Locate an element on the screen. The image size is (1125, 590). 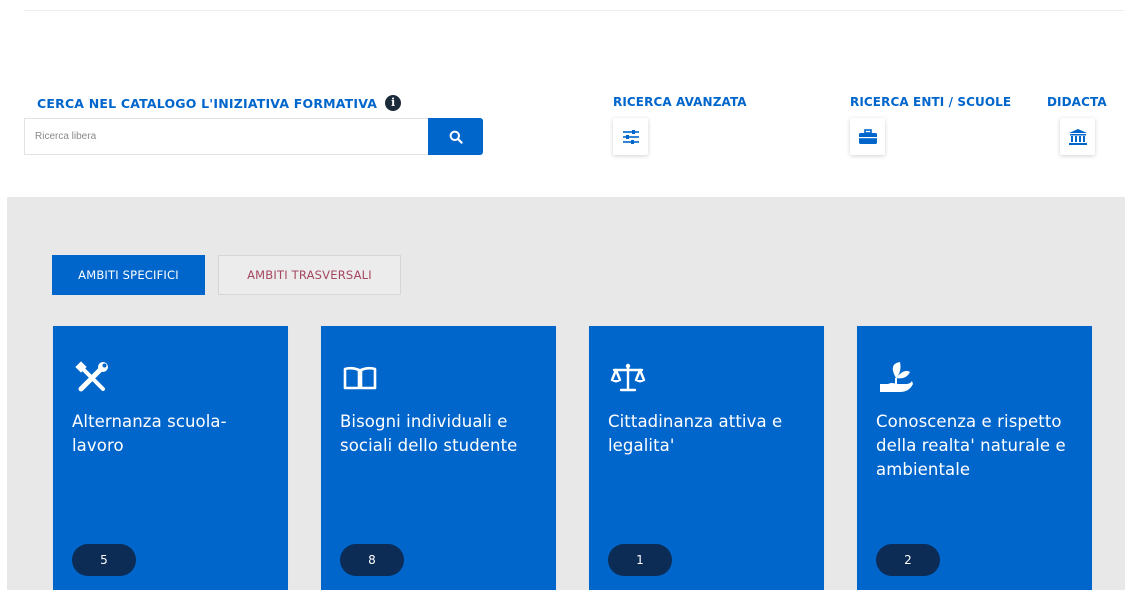
hand-plant-icon is located at coordinates (896, 377).